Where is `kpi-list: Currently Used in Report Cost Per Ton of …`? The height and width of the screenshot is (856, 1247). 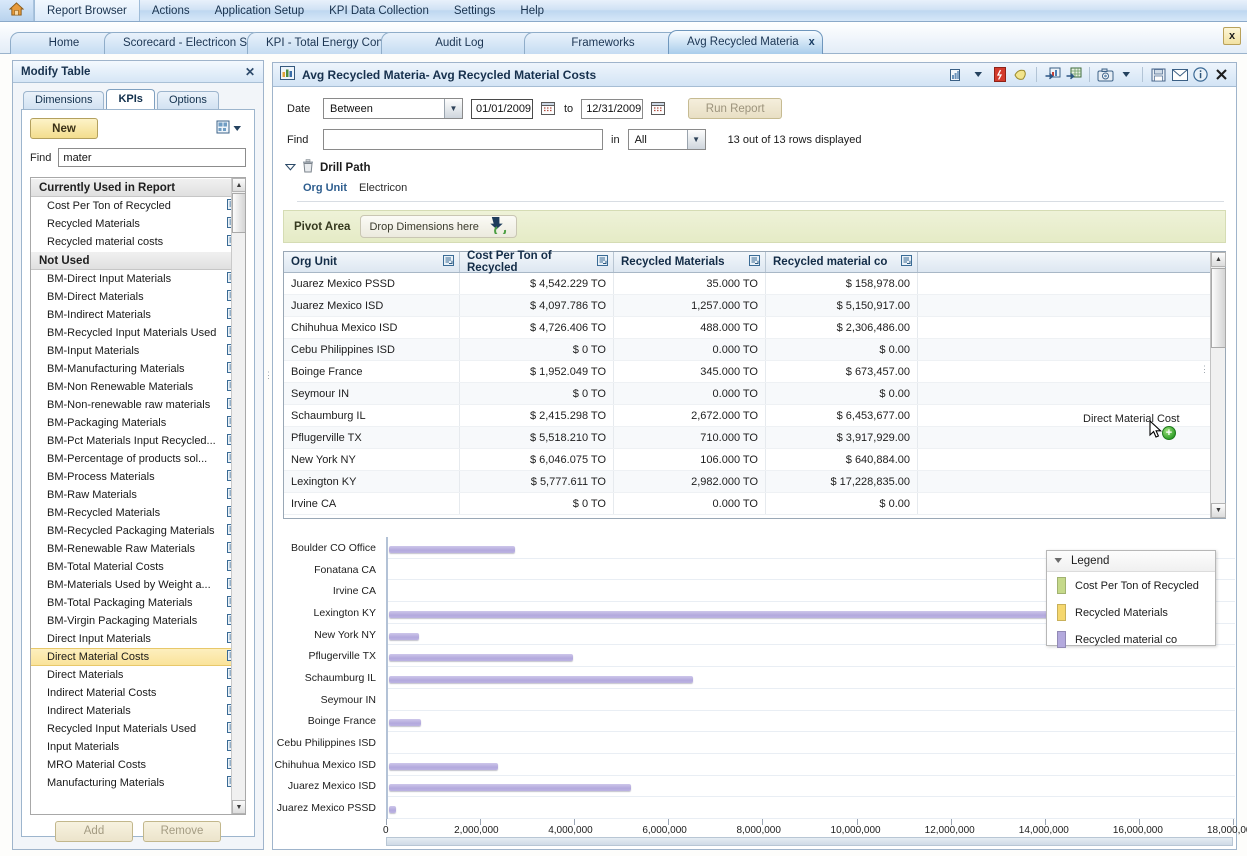 kpi-list: Currently Used in Report Cost Per Ton of … is located at coordinates (138, 496).